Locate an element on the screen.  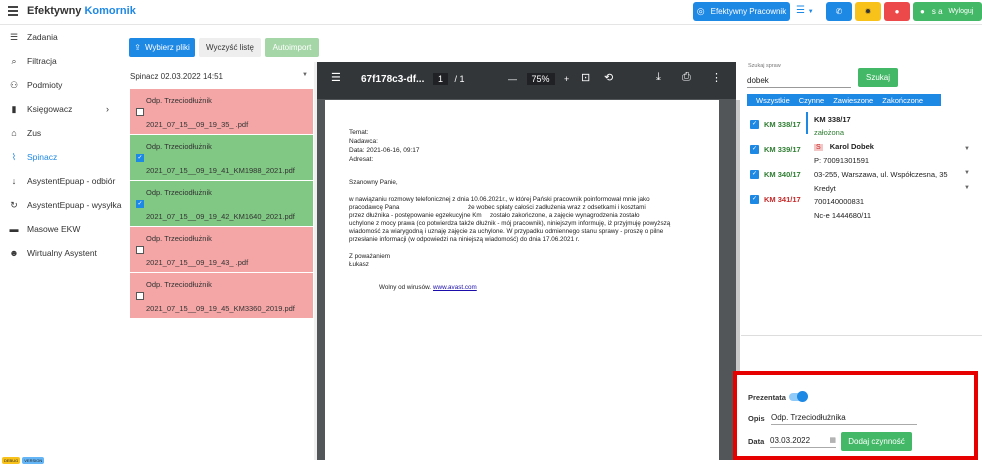
sidebar-item-podmioty: ⚇ Podmioty is located at coordinates (63, 85).